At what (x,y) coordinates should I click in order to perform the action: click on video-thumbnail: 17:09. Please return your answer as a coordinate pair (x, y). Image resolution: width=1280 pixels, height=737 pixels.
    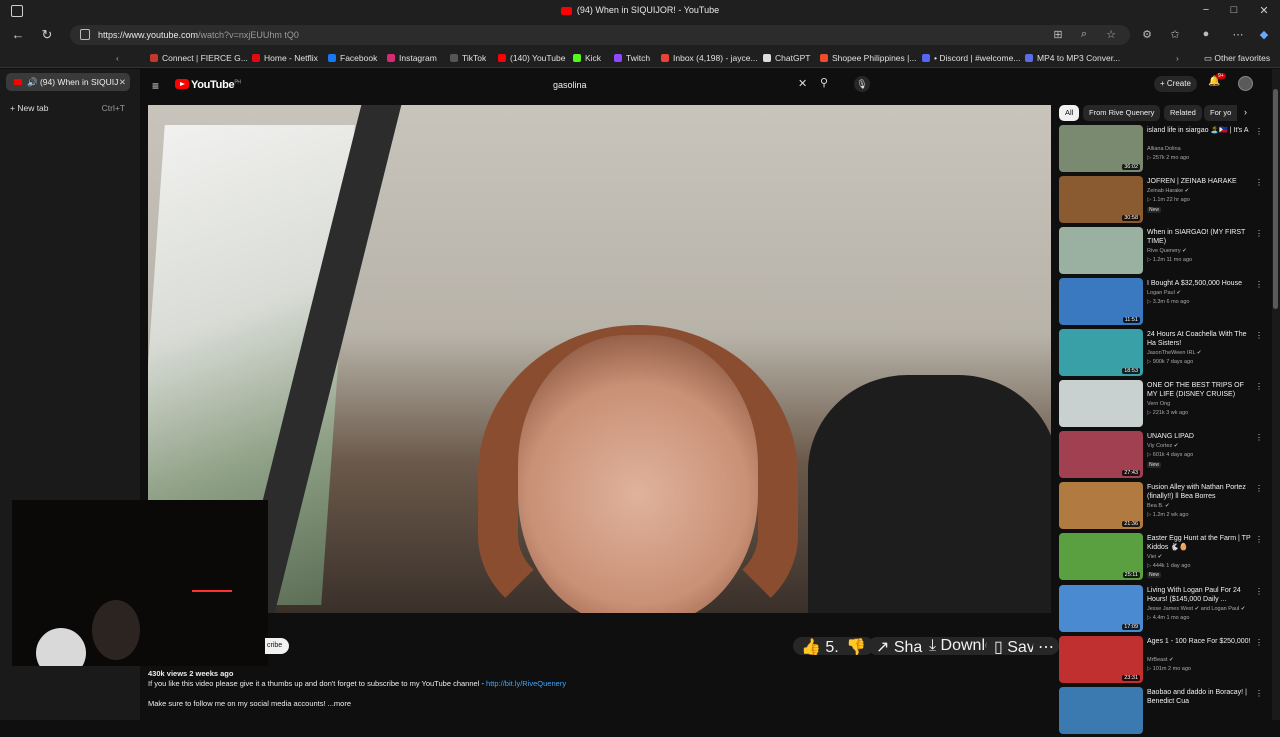
    Looking at the image, I should click on (1101, 608).